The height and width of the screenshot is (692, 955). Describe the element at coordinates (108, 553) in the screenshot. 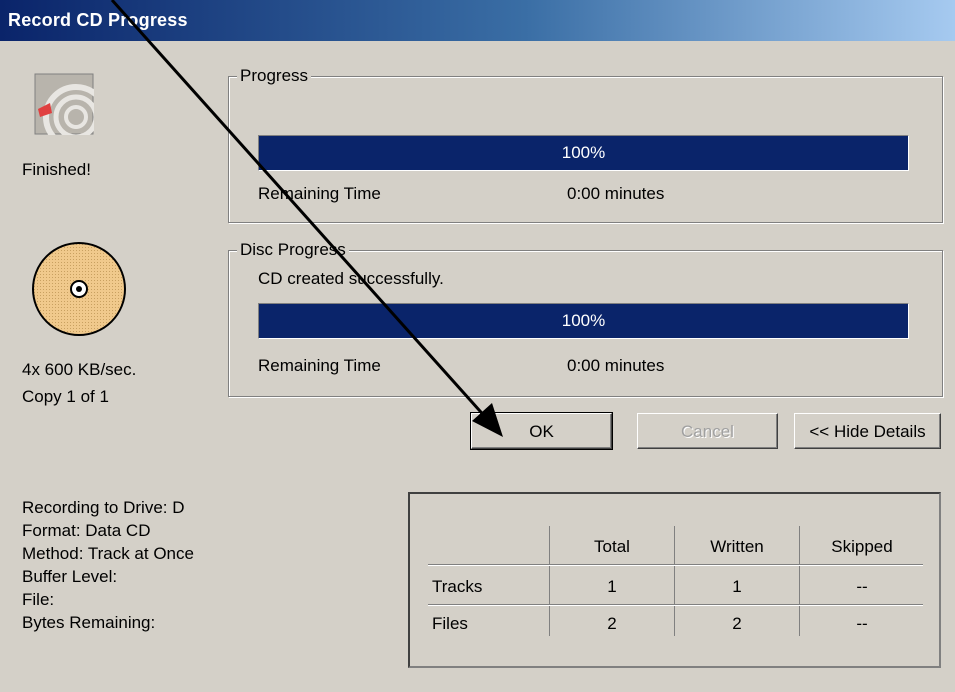

I see `detail-method: Method: Track at Once` at that location.